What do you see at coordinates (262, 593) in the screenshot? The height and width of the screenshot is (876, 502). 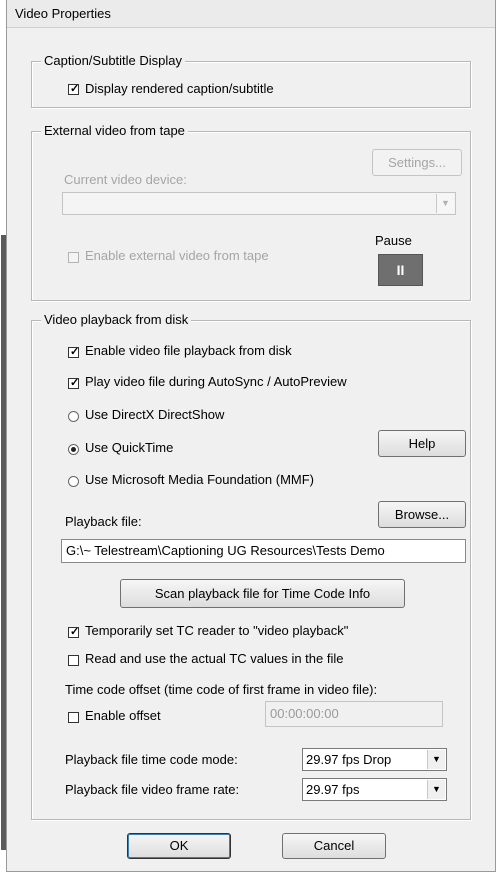 I see `scan-playback-button: Scan playback file for Time Code Info` at bounding box center [262, 593].